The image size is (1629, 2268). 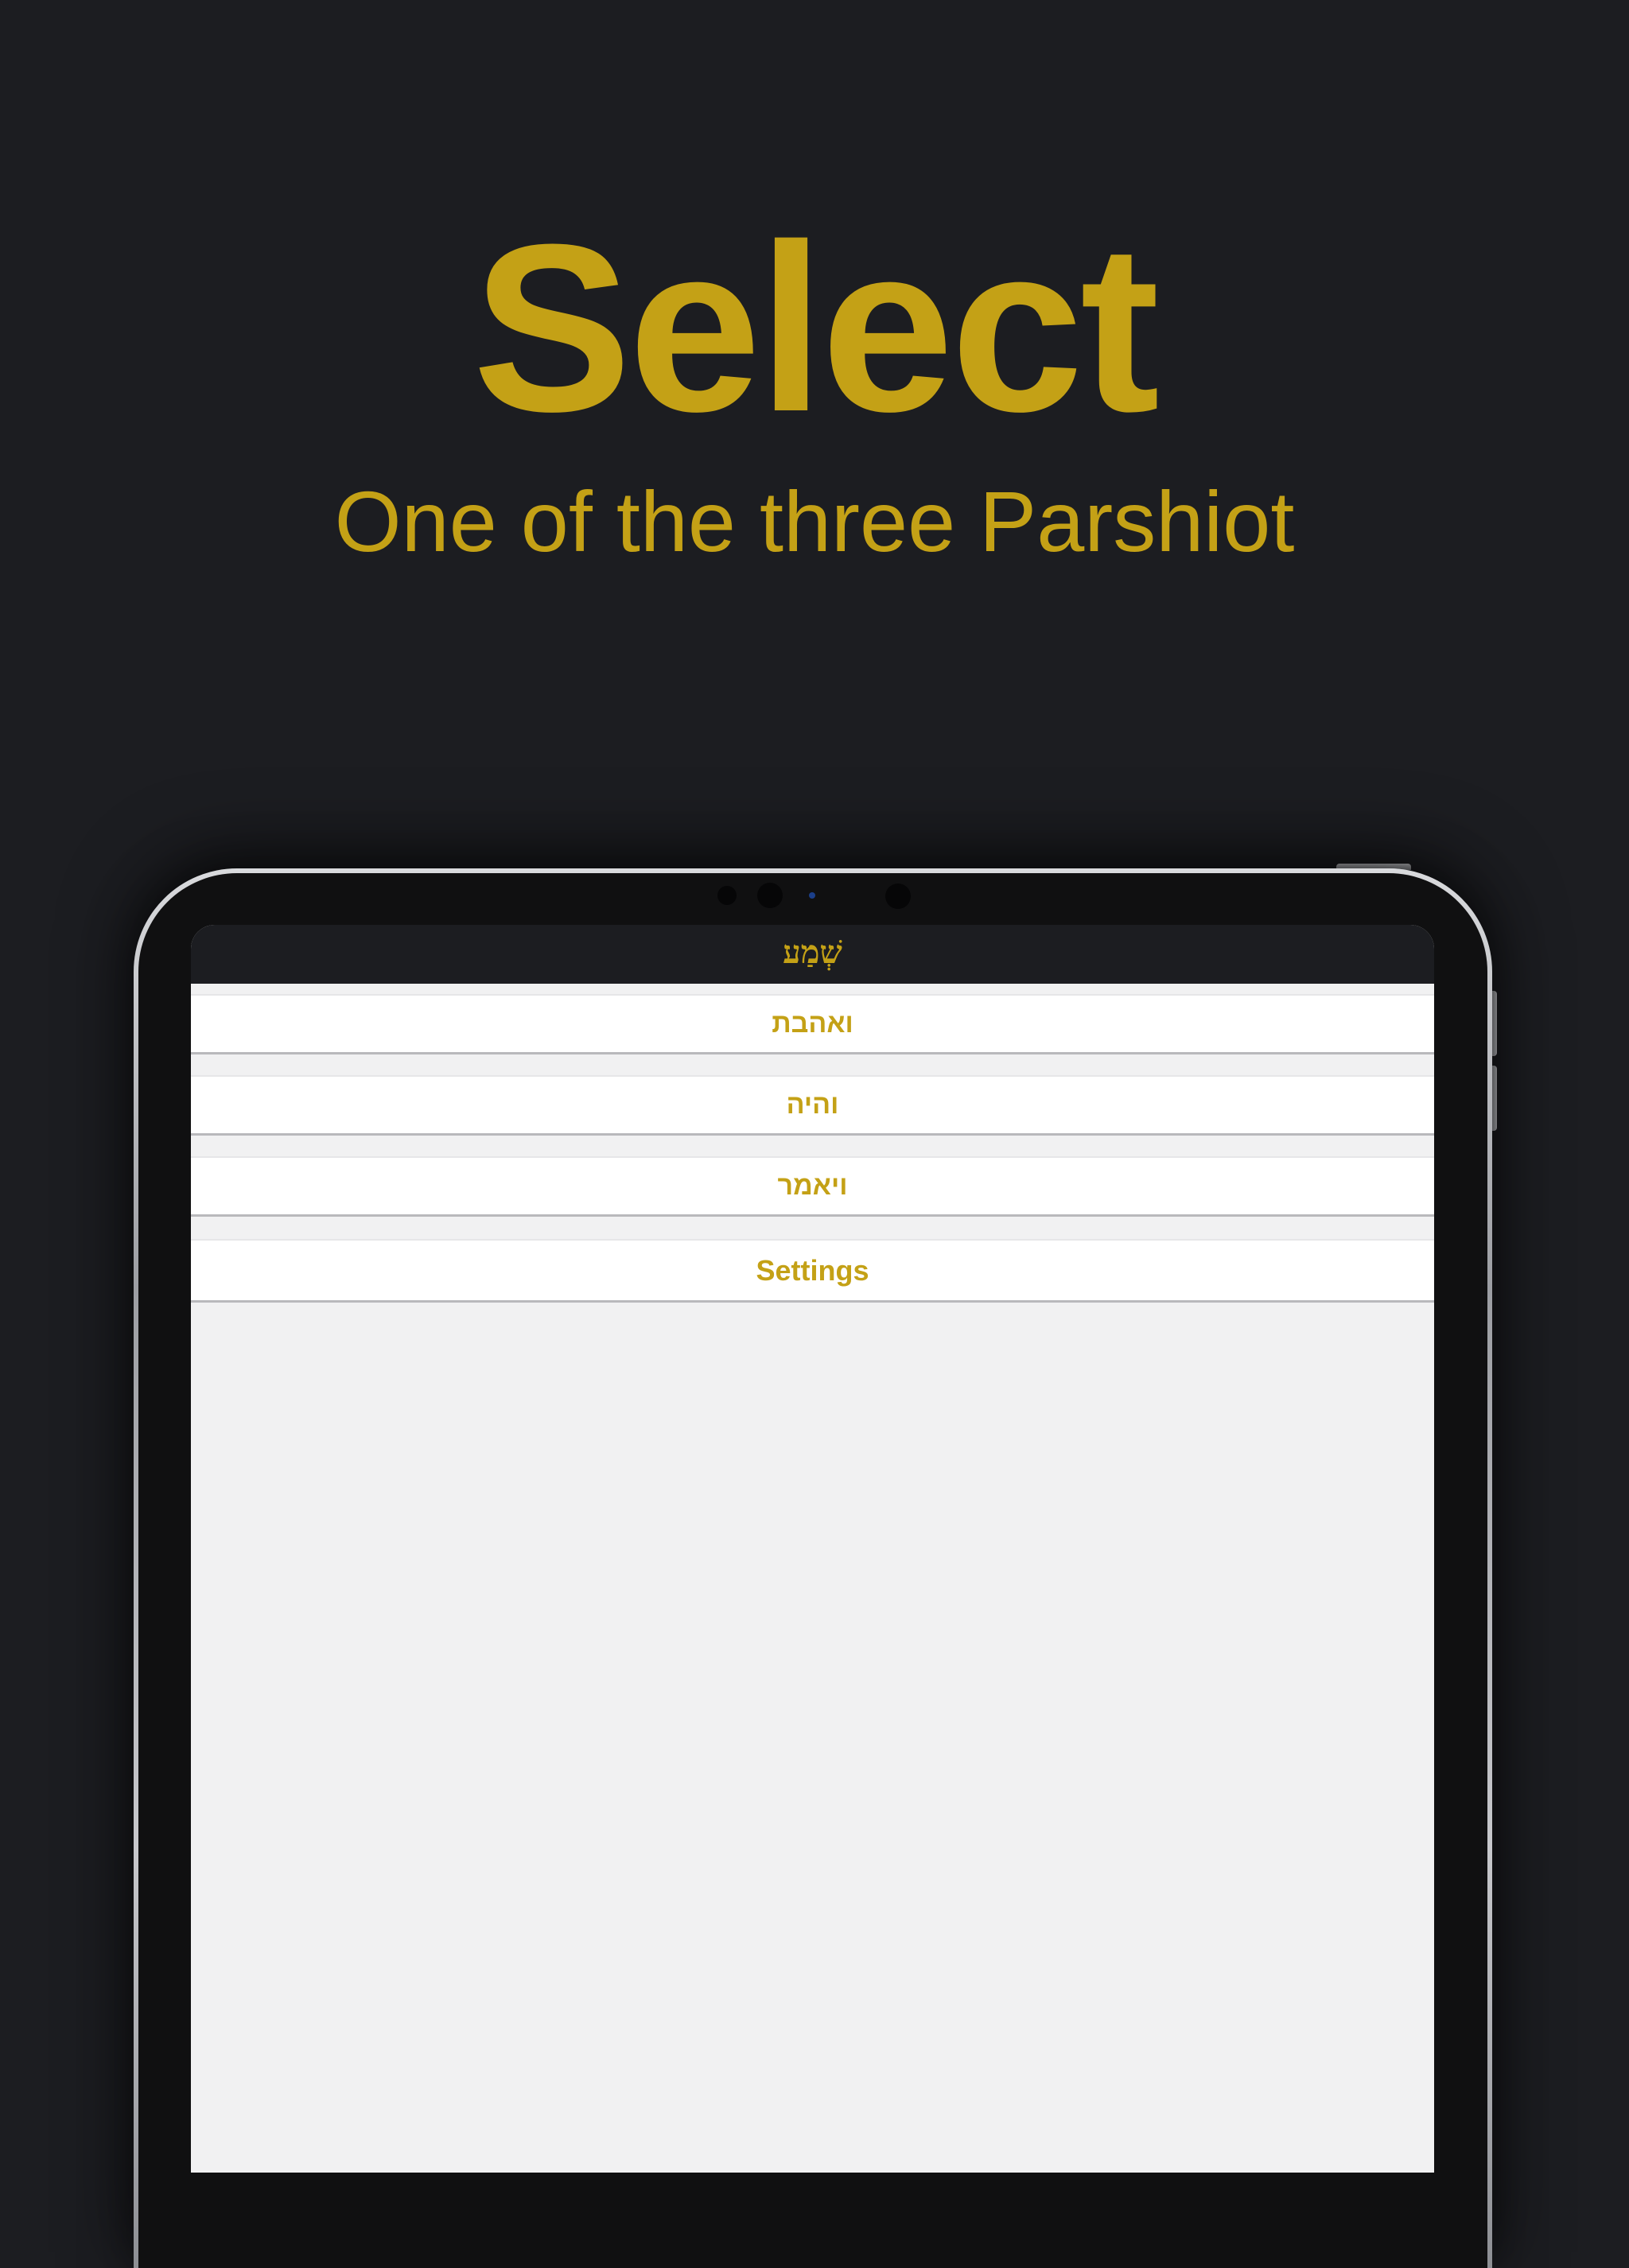 What do you see at coordinates (814, 521) in the screenshot?
I see `promo-subheadline: One of the three Parshiot` at bounding box center [814, 521].